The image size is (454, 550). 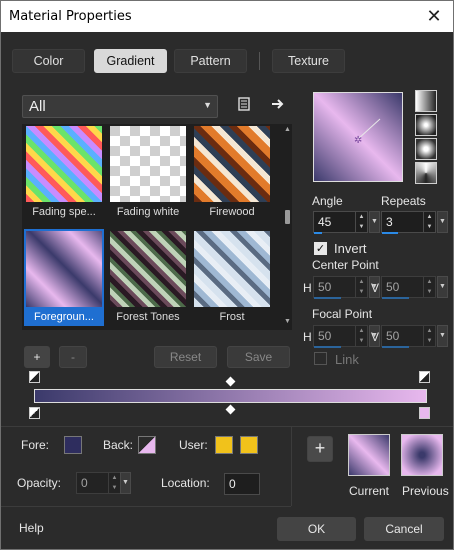 I want to click on gradient-editor-bar, so click(x=230, y=396).